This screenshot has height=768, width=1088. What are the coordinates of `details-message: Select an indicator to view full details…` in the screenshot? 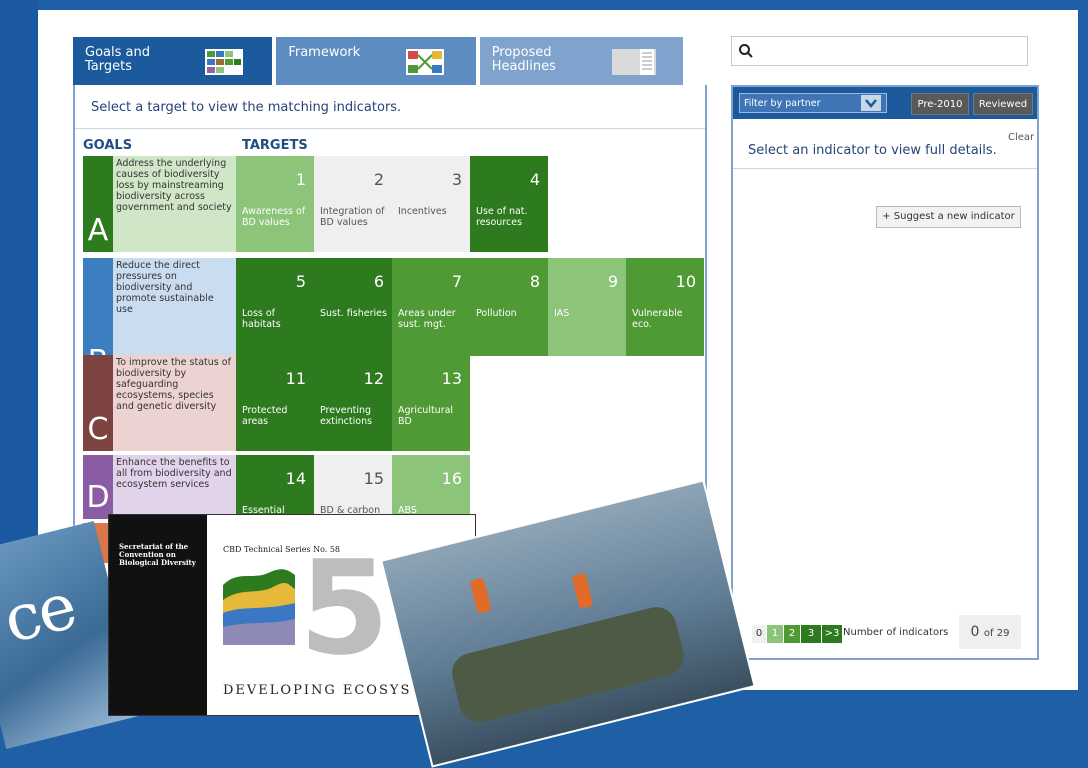 It's located at (872, 150).